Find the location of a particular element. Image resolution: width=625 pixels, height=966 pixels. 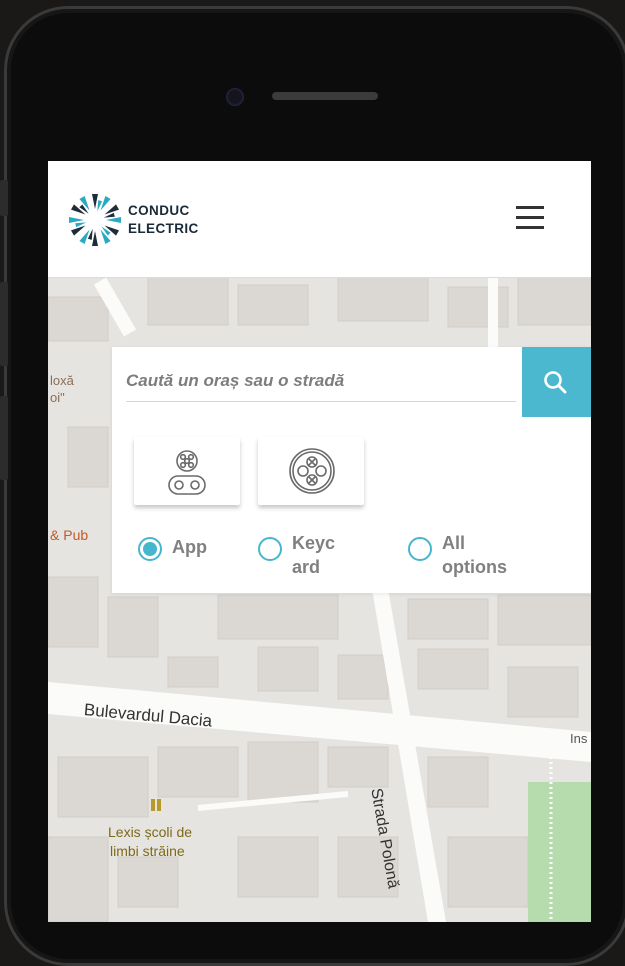

app-header: CONDUC ELECTRIC is located at coordinates (319, 219).